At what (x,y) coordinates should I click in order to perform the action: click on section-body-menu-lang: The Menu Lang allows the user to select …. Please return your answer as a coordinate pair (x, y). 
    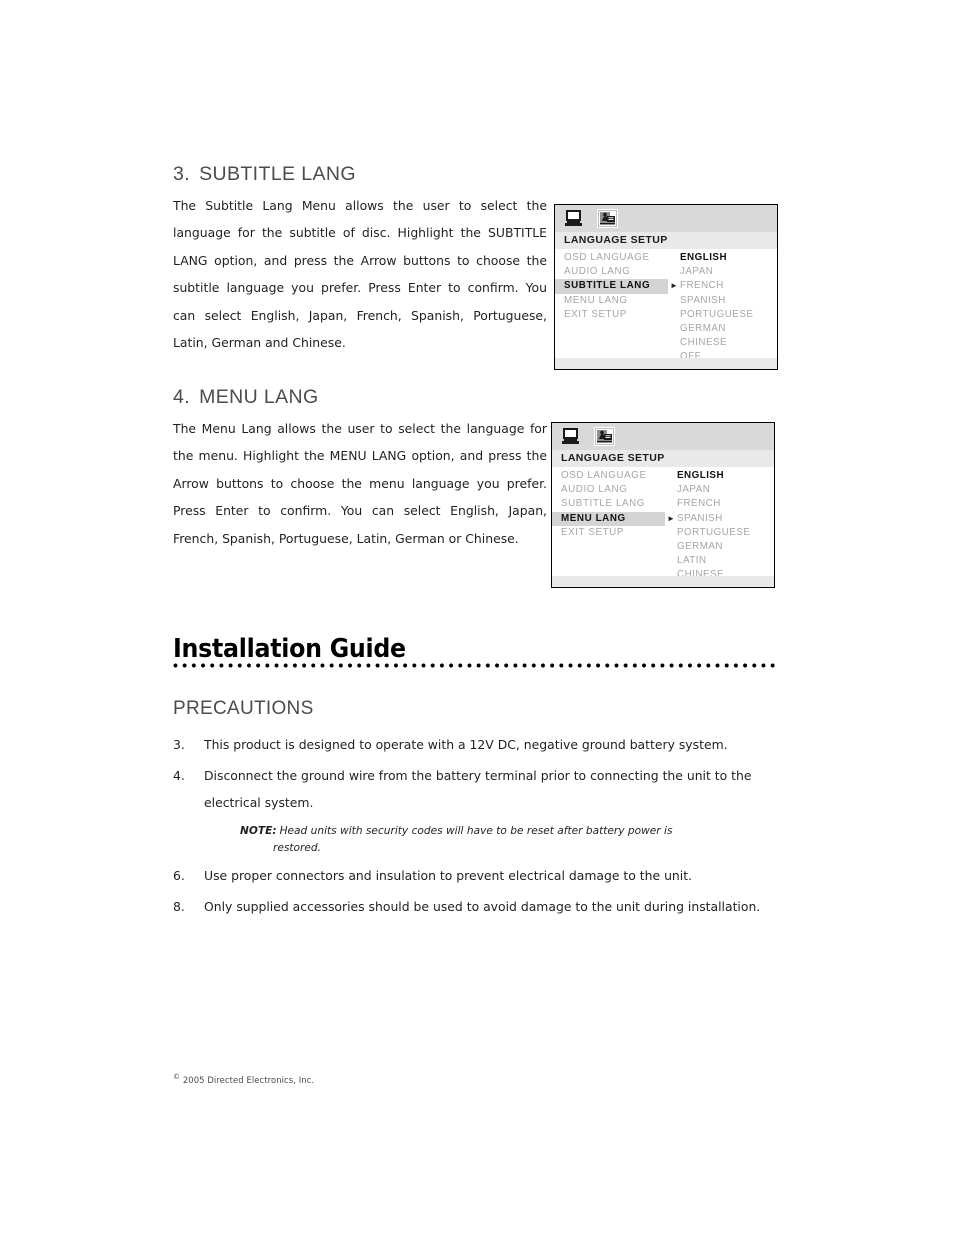
    Looking at the image, I should click on (360, 483).